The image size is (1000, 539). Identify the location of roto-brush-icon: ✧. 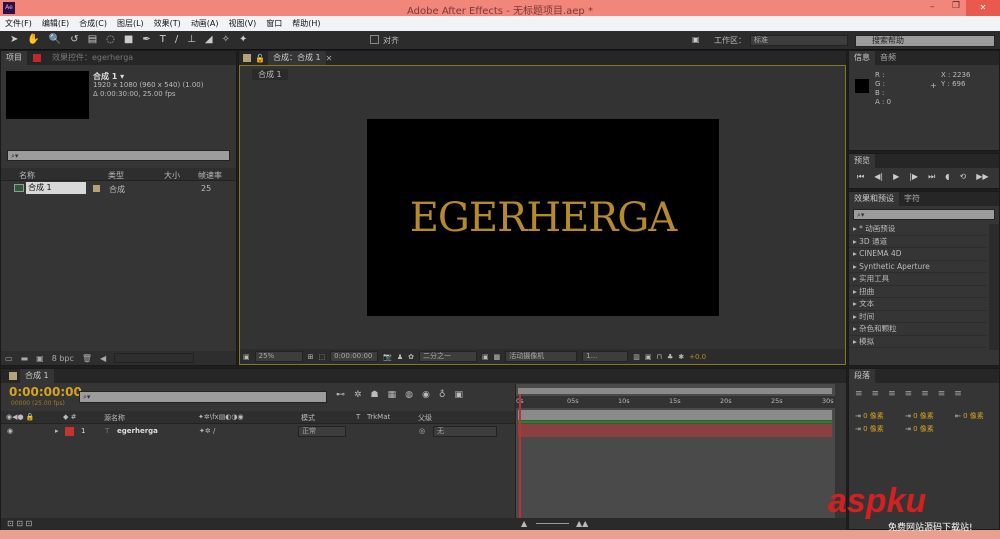
(226, 39).